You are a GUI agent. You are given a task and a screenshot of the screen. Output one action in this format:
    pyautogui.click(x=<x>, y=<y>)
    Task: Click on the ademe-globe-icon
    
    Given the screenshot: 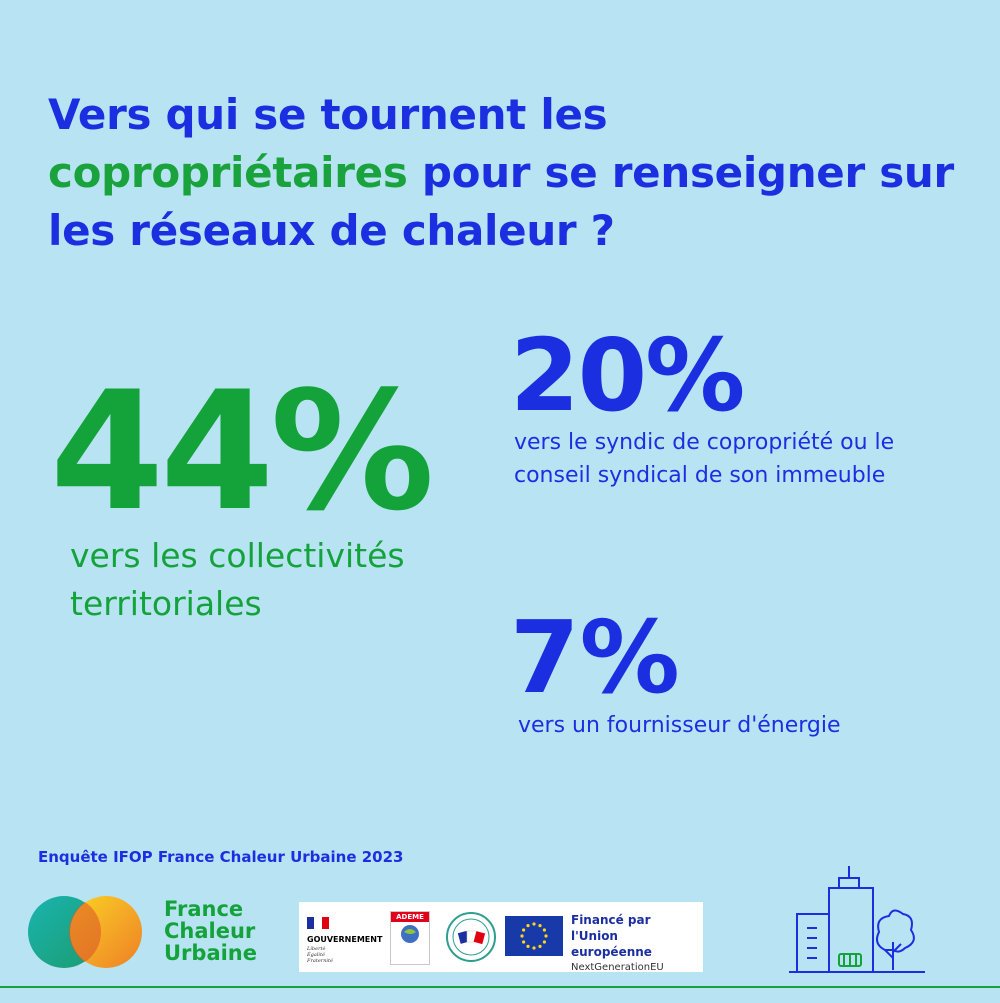 What is the action you would take?
    pyautogui.click(x=410, y=934)
    